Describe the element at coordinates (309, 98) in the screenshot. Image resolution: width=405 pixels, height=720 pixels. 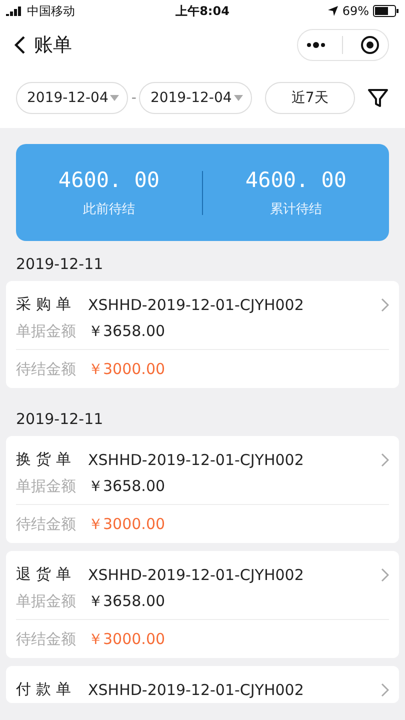
I see `last-7-days-button: 近7天` at that location.